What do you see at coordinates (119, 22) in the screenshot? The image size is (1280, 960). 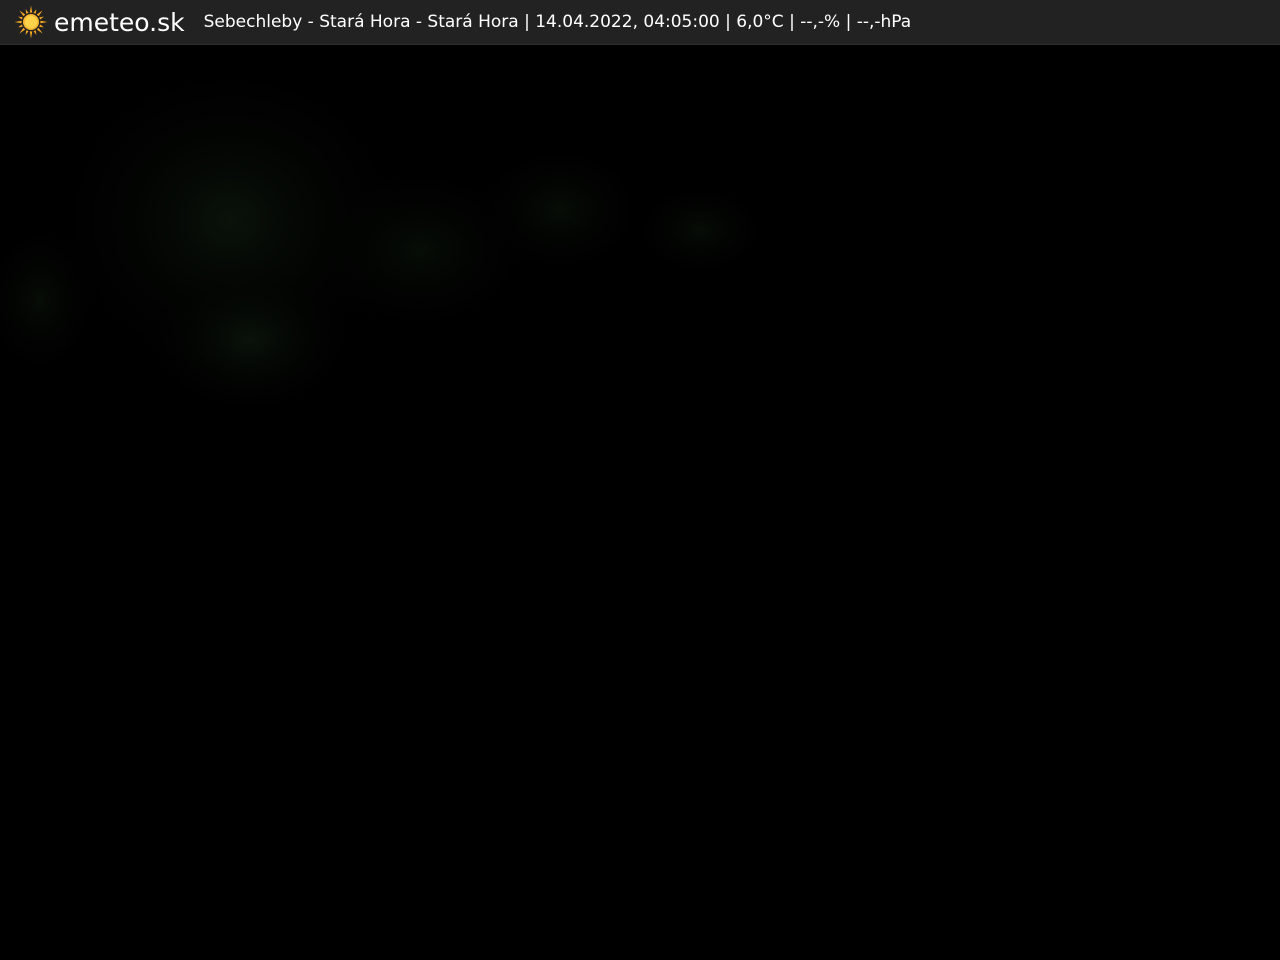 I see `brand-name: emeteo.sk` at bounding box center [119, 22].